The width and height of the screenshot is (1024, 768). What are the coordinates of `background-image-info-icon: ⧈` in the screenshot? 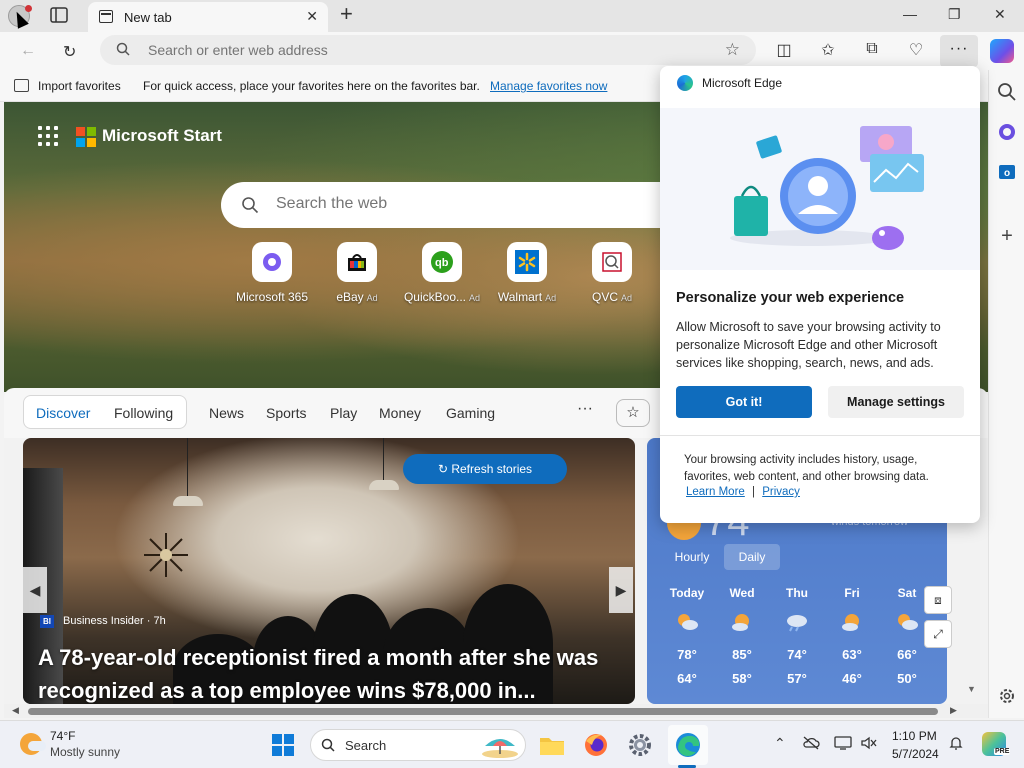 It's located at (938, 600).